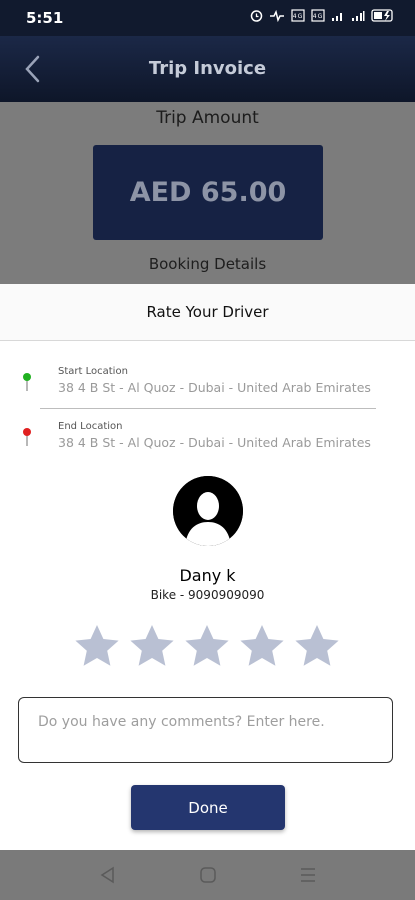 Image resolution: width=415 pixels, height=900 pixels. I want to click on signal1-icon, so click(337, 16).